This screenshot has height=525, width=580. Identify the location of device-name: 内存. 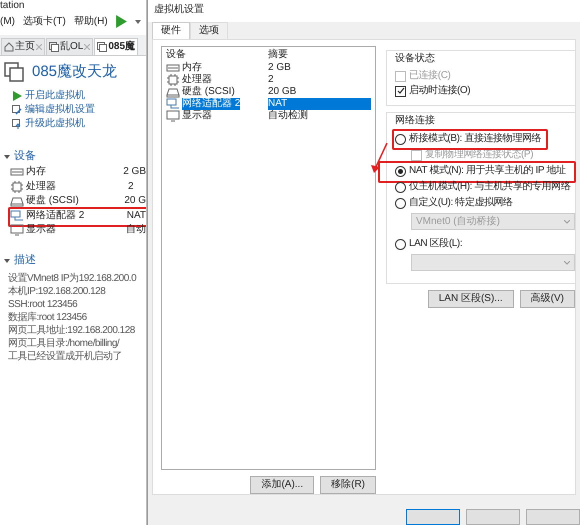
(74, 172).